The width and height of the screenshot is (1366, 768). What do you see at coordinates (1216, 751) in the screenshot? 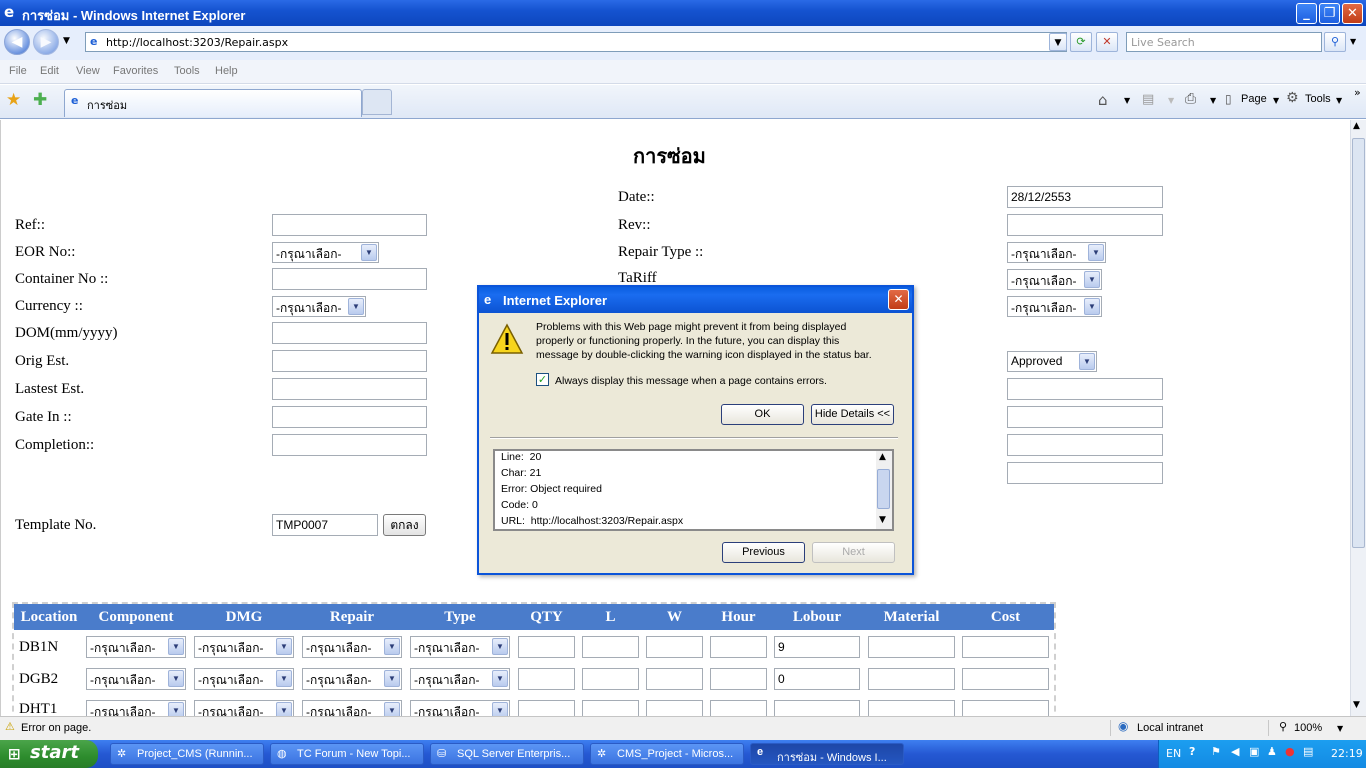
I see `network-icon: ⚑` at bounding box center [1216, 751].